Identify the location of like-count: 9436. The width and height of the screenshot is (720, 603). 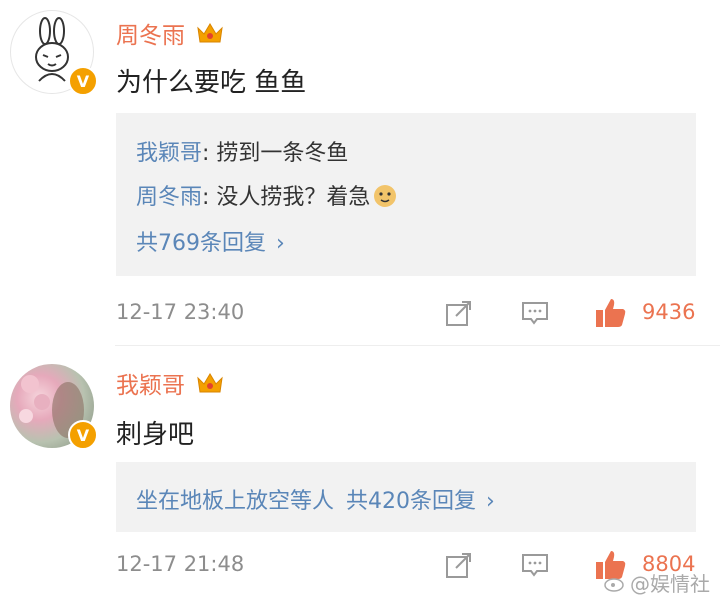
(669, 312).